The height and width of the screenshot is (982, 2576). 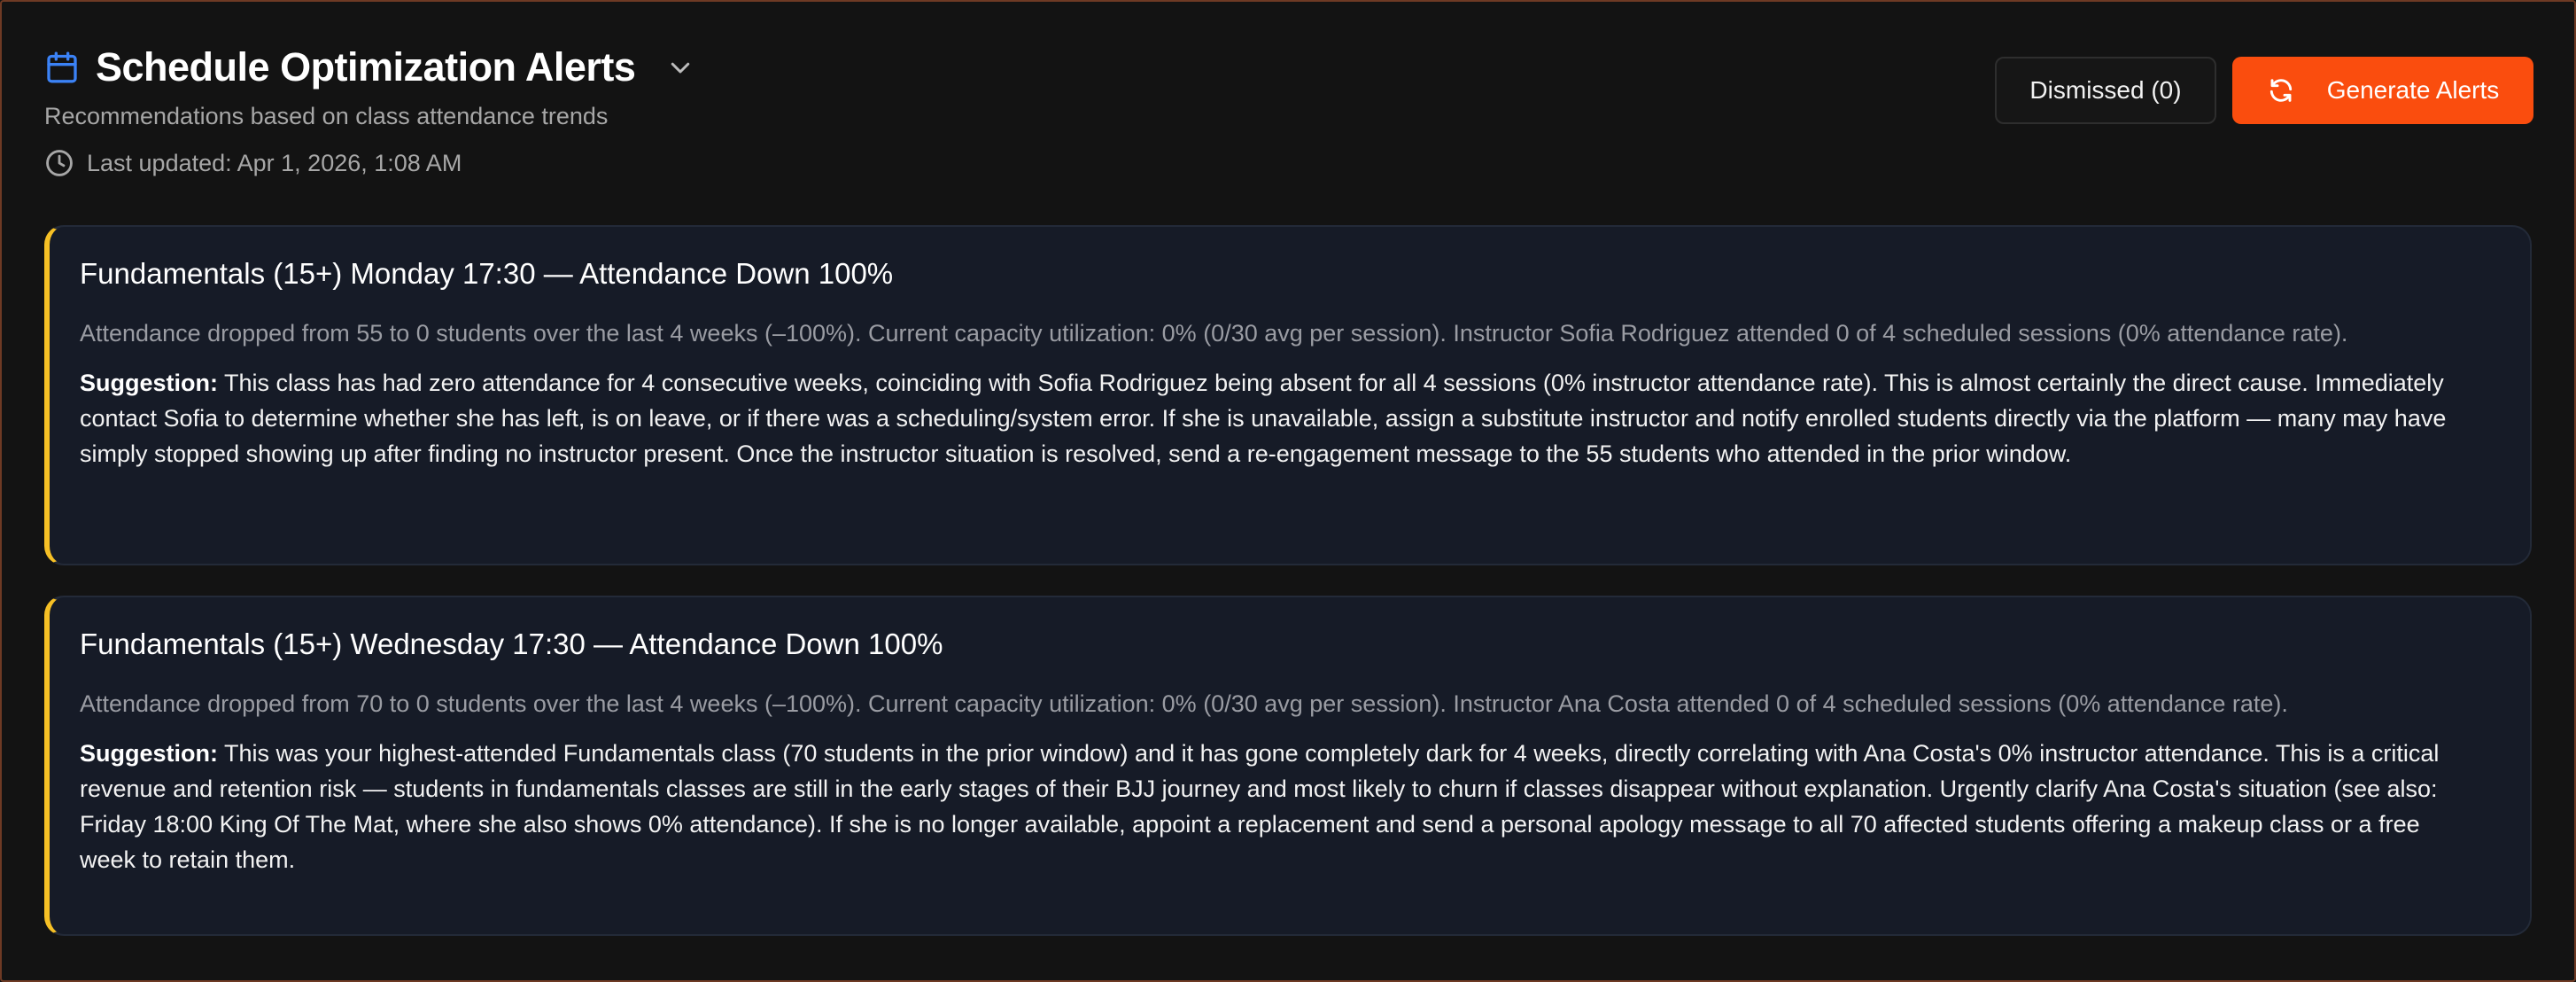 I want to click on header-actions: Dismissed (0) Generate Alerts, so click(x=2264, y=90).